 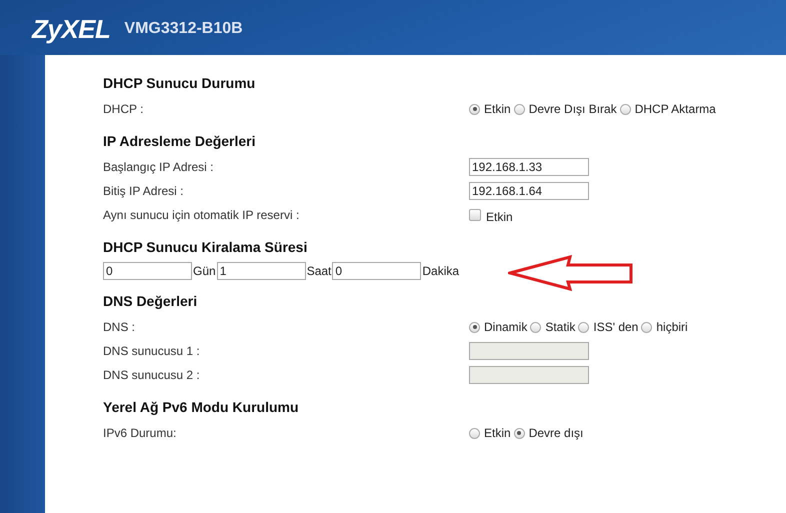 I want to click on input-field: 1, so click(x=261, y=271).